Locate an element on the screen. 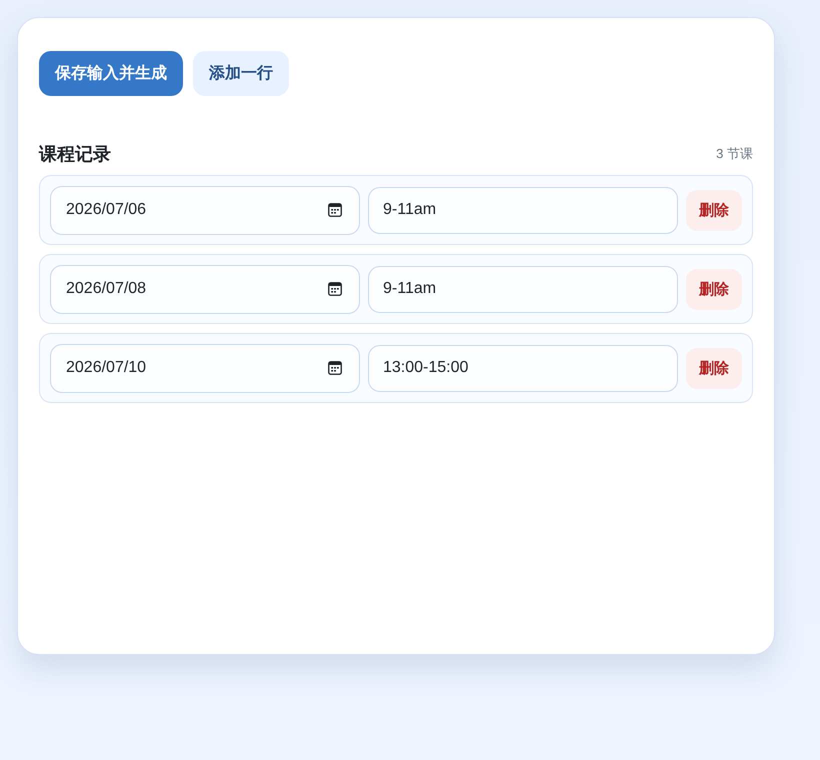 The image size is (820, 760). add-row-button: 添加一行 is located at coordinates (241, 73).